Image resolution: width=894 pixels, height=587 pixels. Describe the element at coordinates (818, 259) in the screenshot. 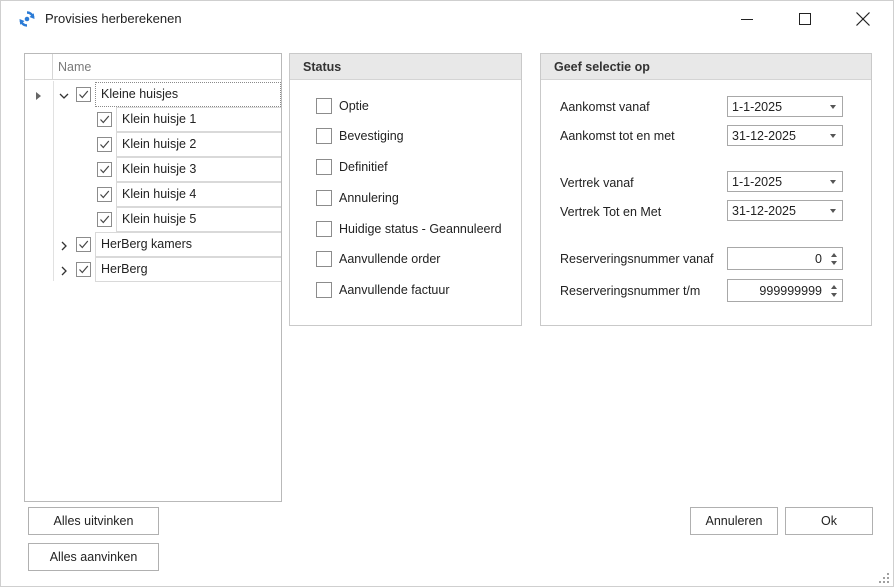

I see `resnr-from-value: 0` at that location.